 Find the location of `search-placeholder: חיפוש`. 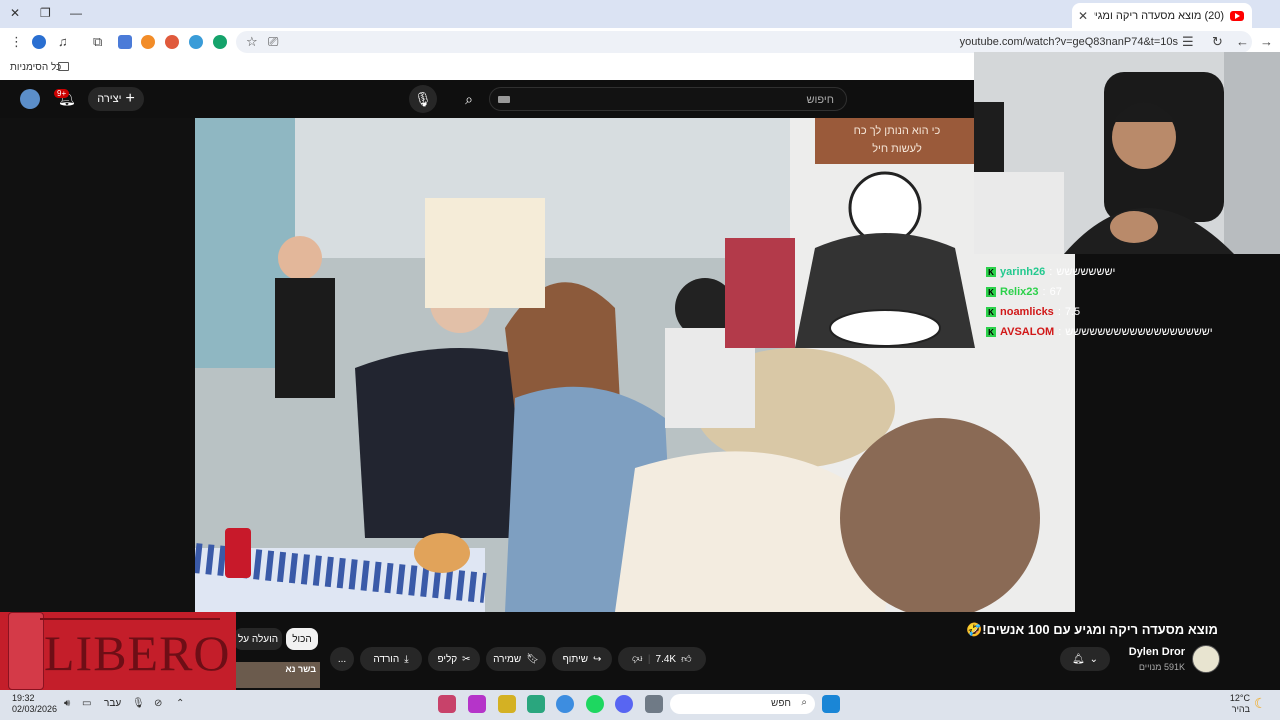

search-placeholder: חיפוש is located at coordinates (820, 100).